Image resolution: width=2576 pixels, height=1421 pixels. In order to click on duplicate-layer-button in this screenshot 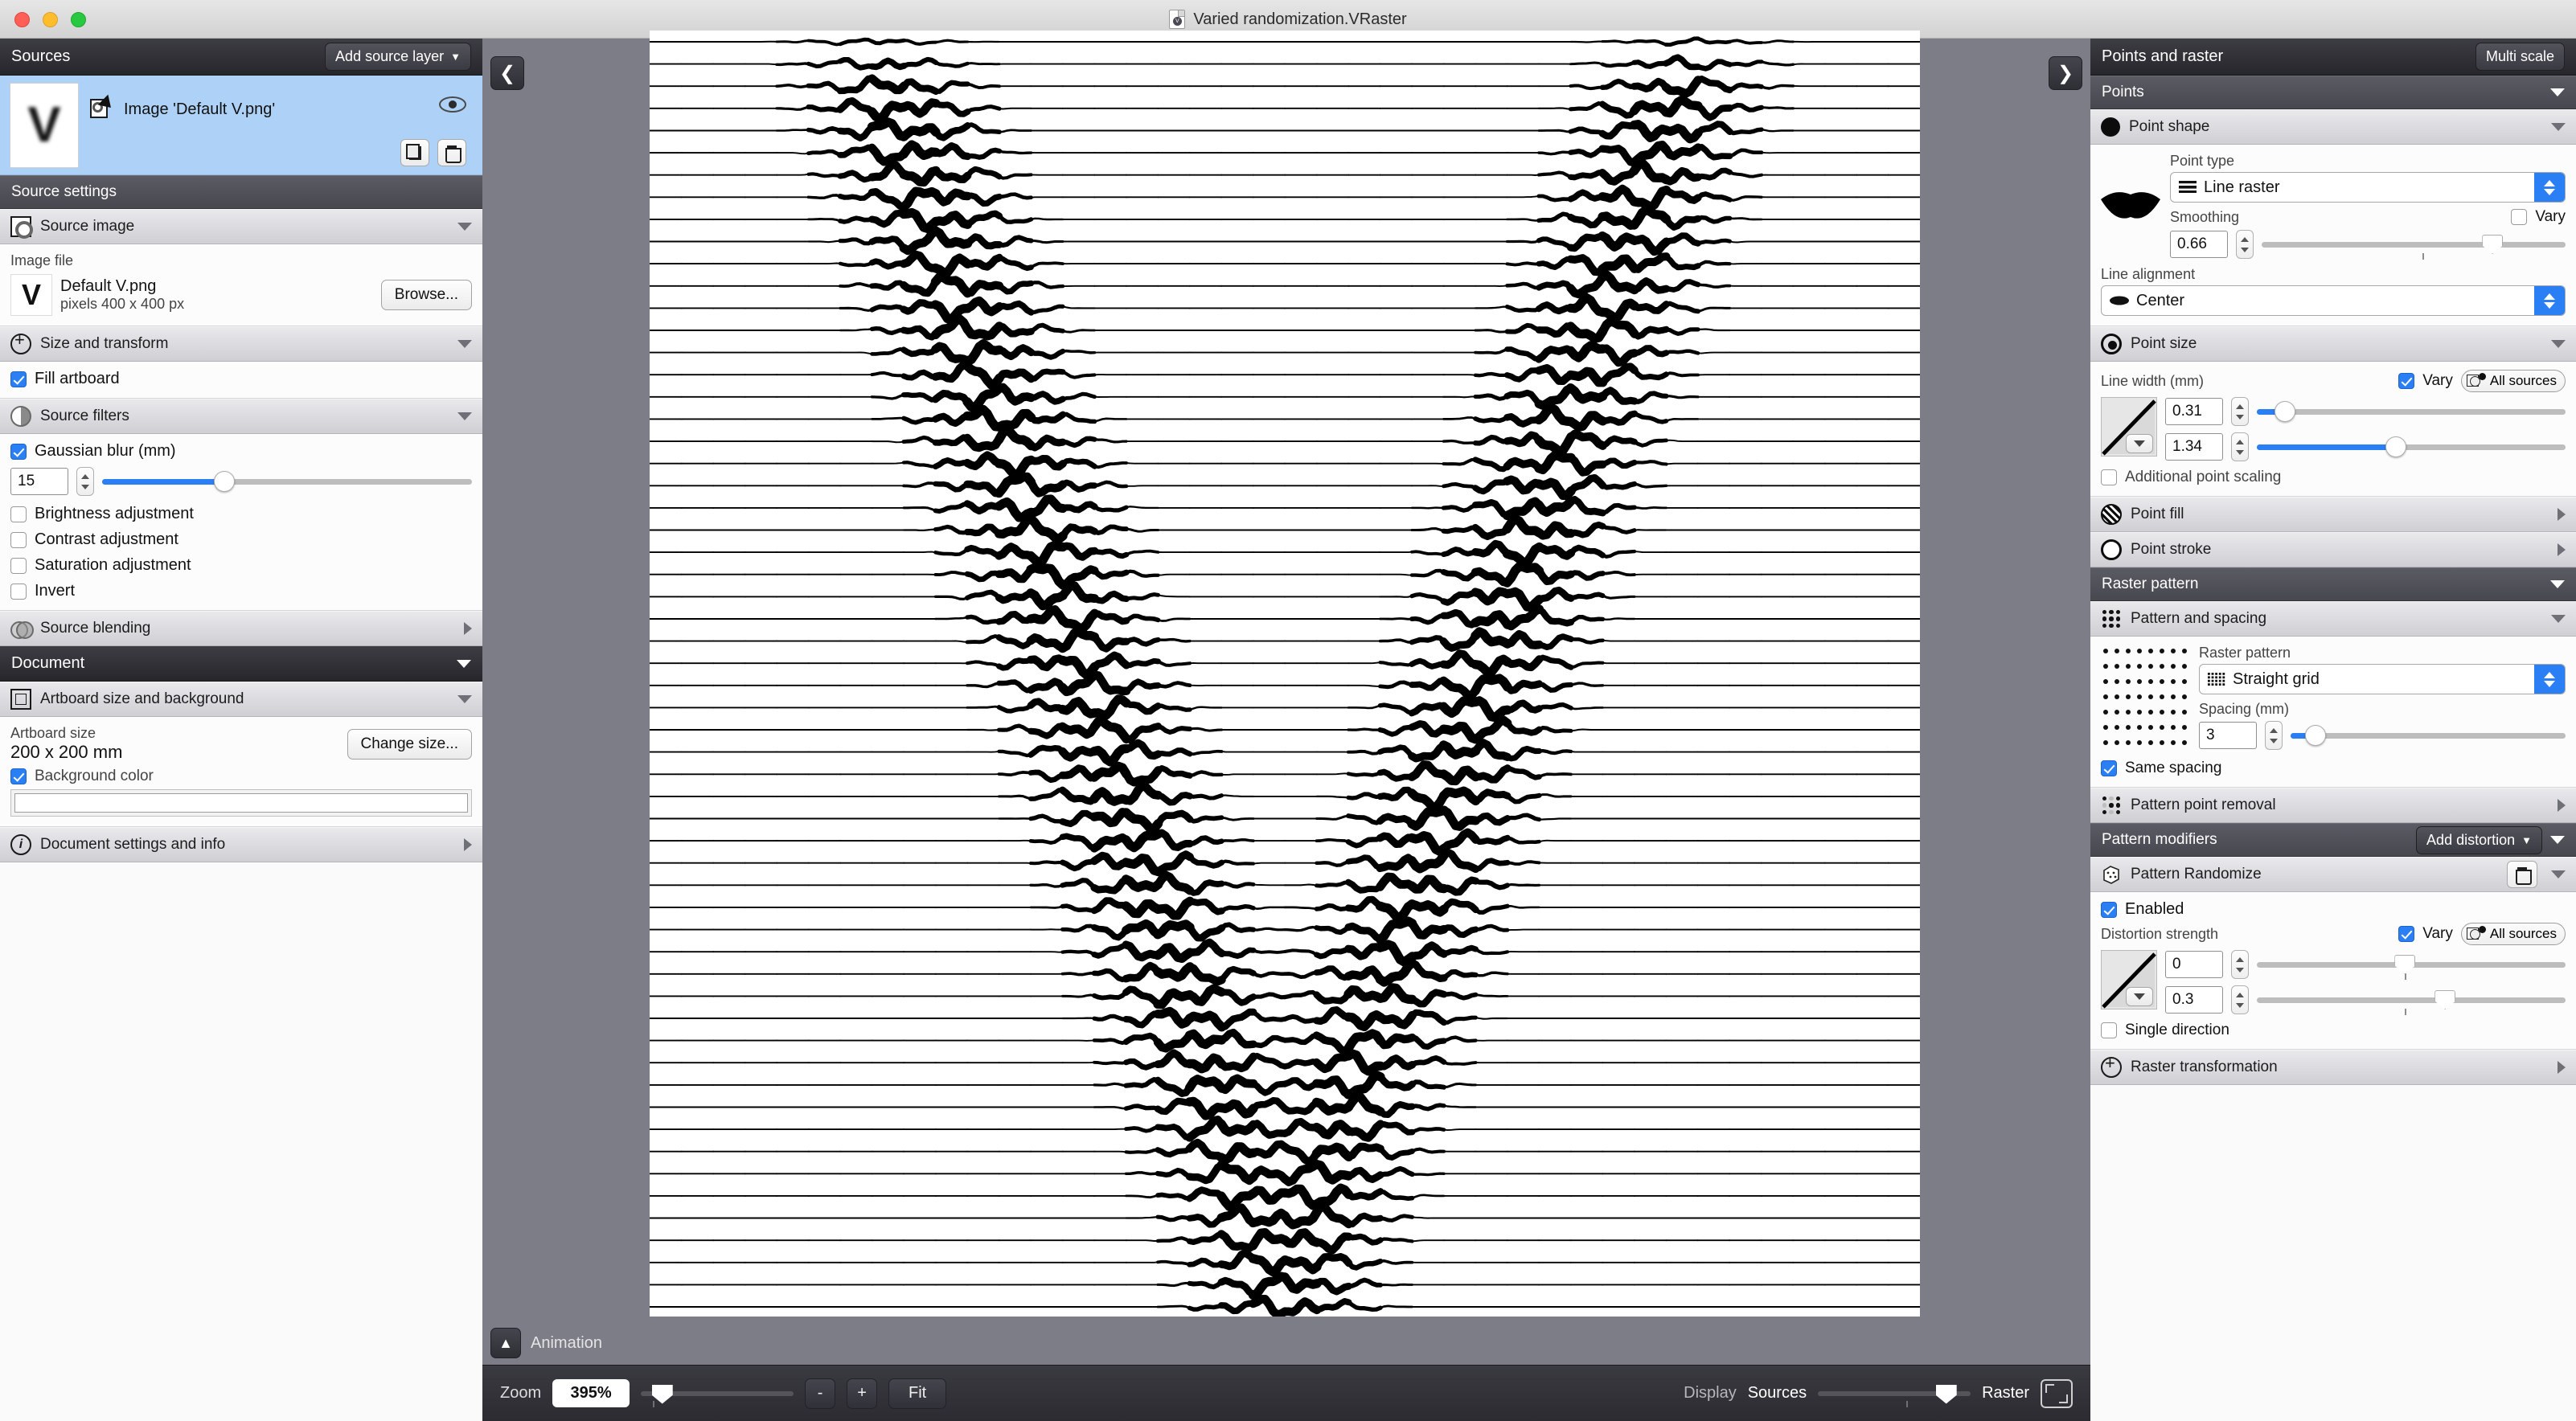, I will do `click(414, 152)`.